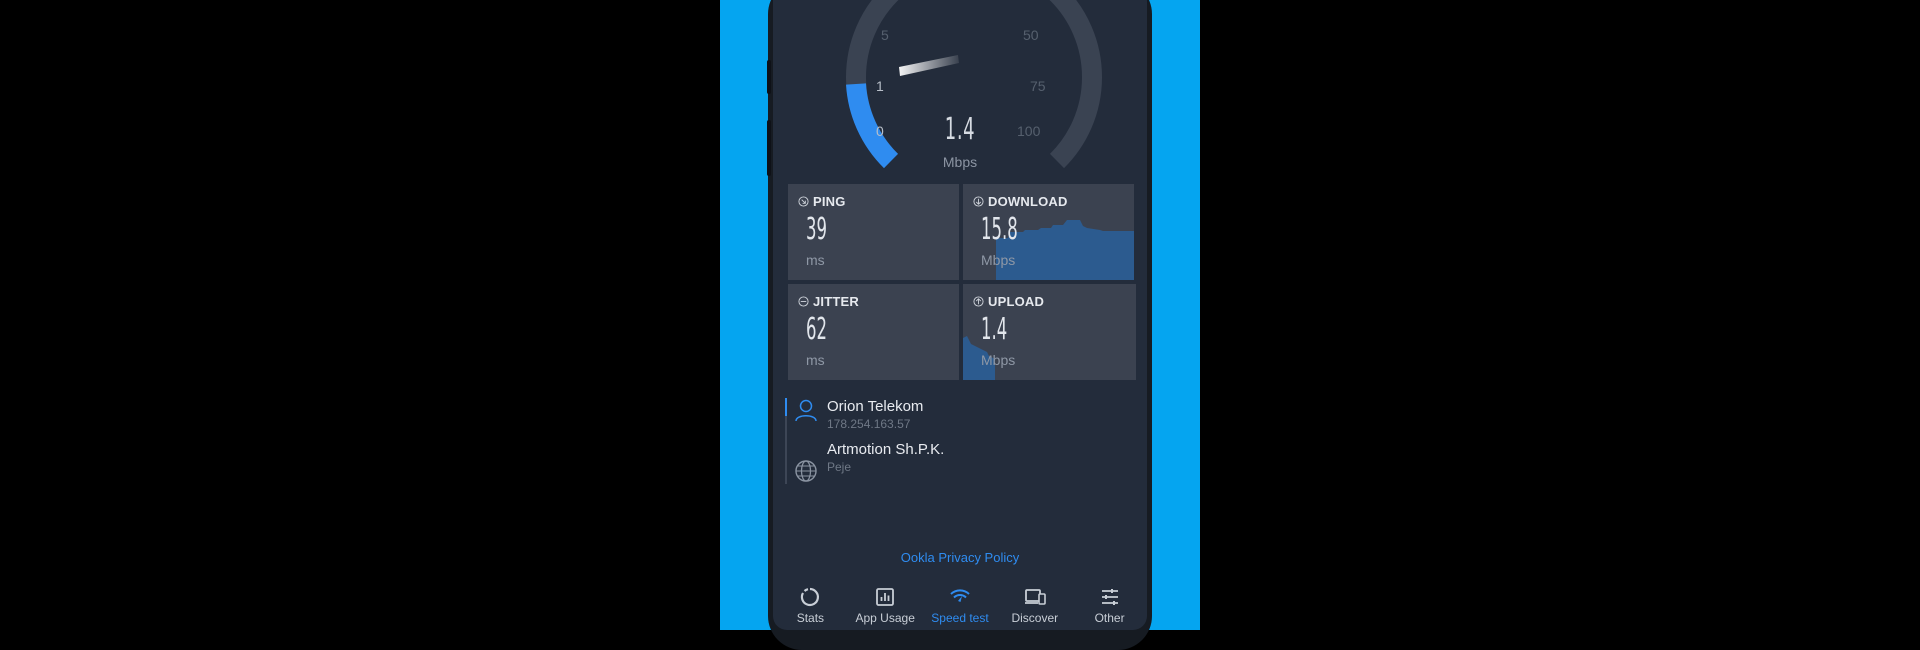  What do you see at coordinates (885, 449) in the screenshot?
I see `server-name: Artmotion Sh.P.K.` at bounding box center [885, 449].